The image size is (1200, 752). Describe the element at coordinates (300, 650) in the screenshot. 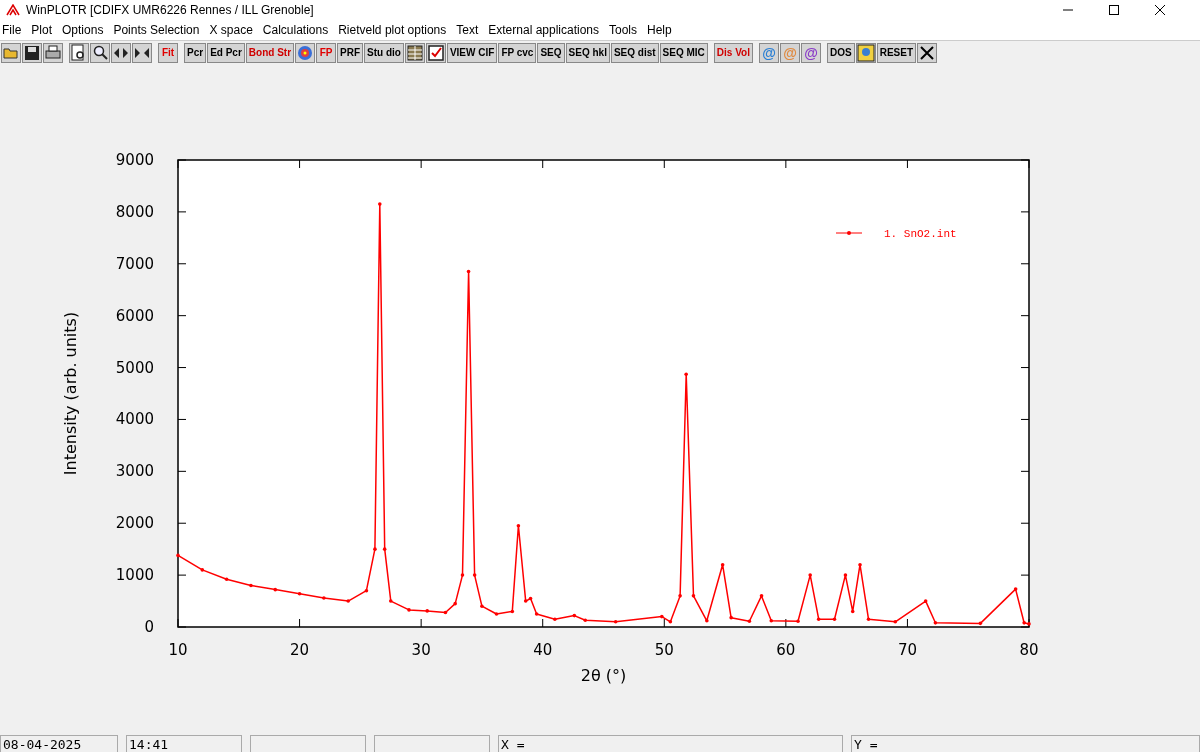

I see `x-tick-label: 20` at that location.